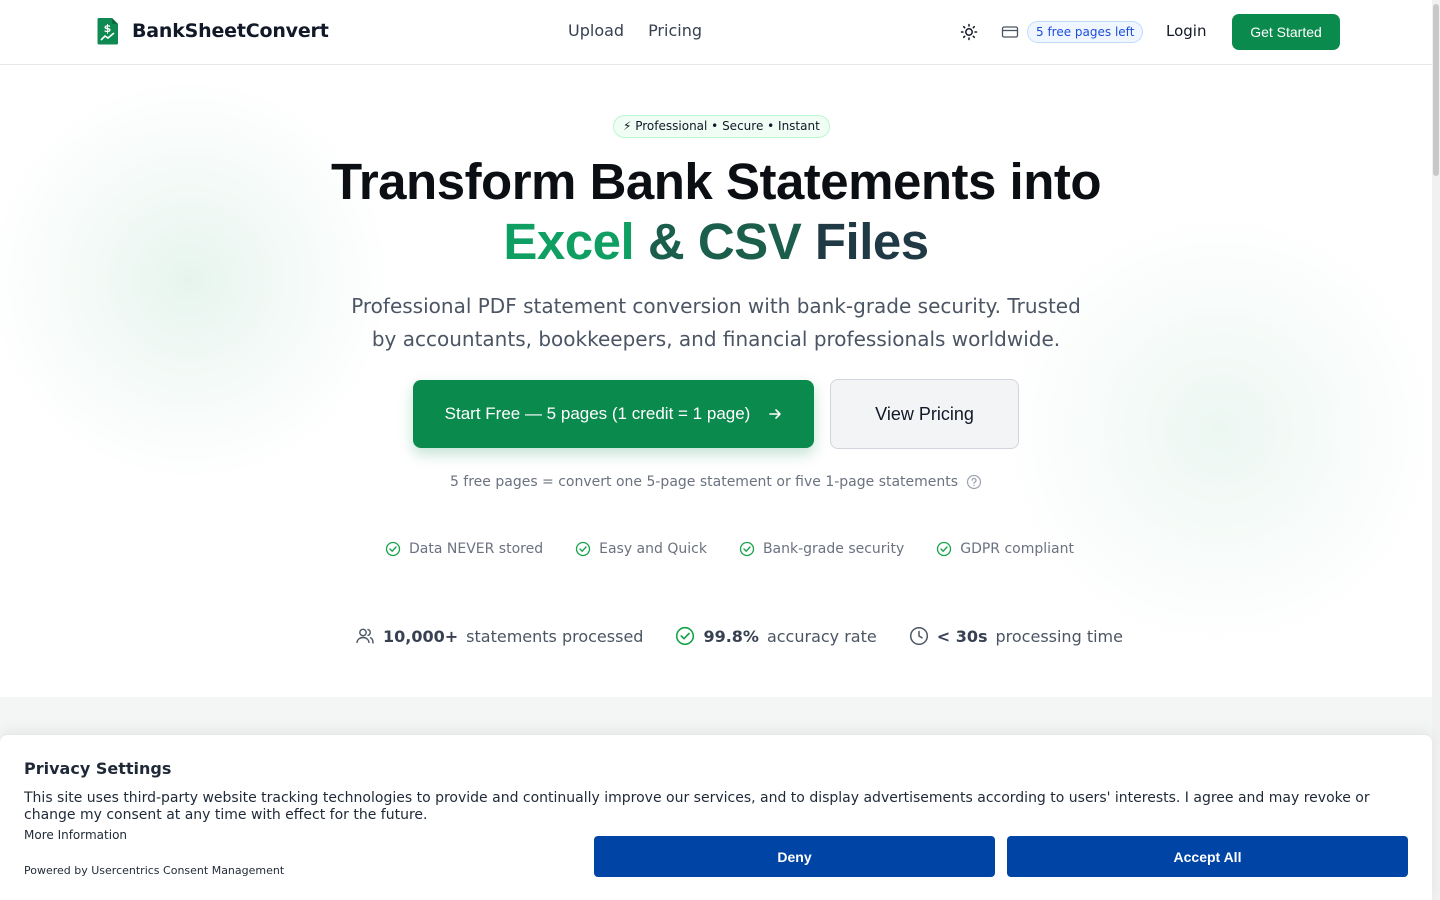 The height and width of the screenshot is (900, 1440). I want to click on main-nav: Upload Pricing, so click(635, 30).